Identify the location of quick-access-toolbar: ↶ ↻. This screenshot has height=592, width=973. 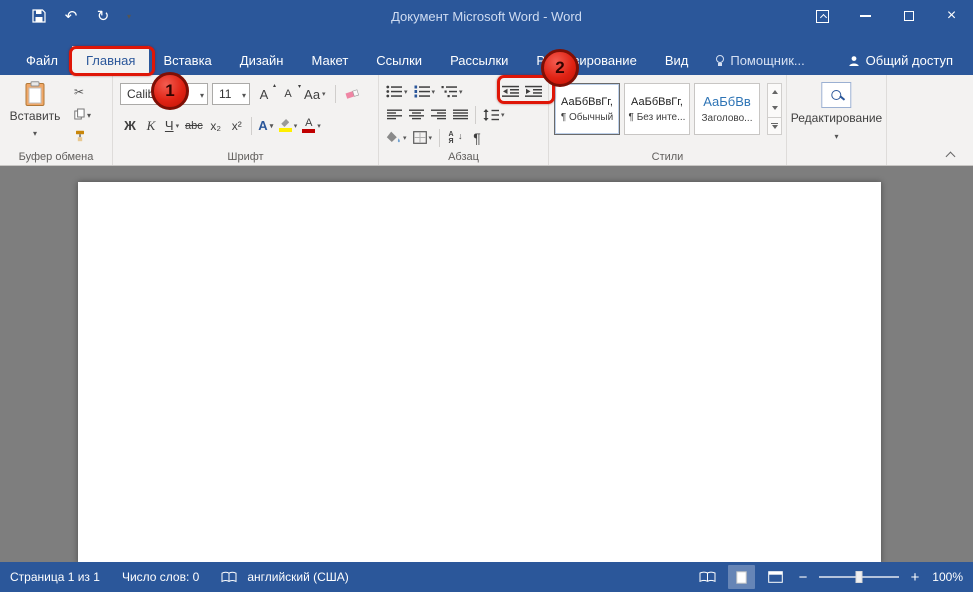
(69, 16).